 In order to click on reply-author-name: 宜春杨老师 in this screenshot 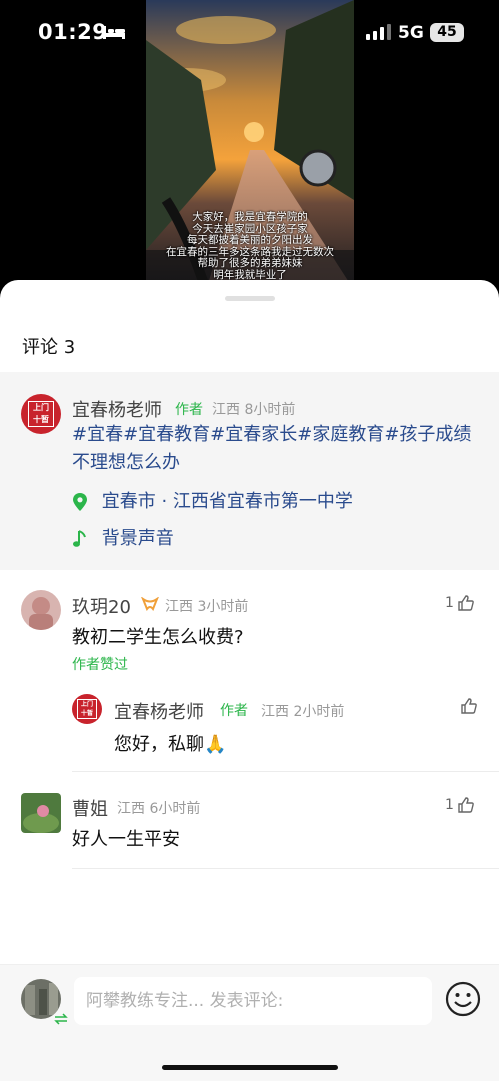, I will do `click(159, 711)`.